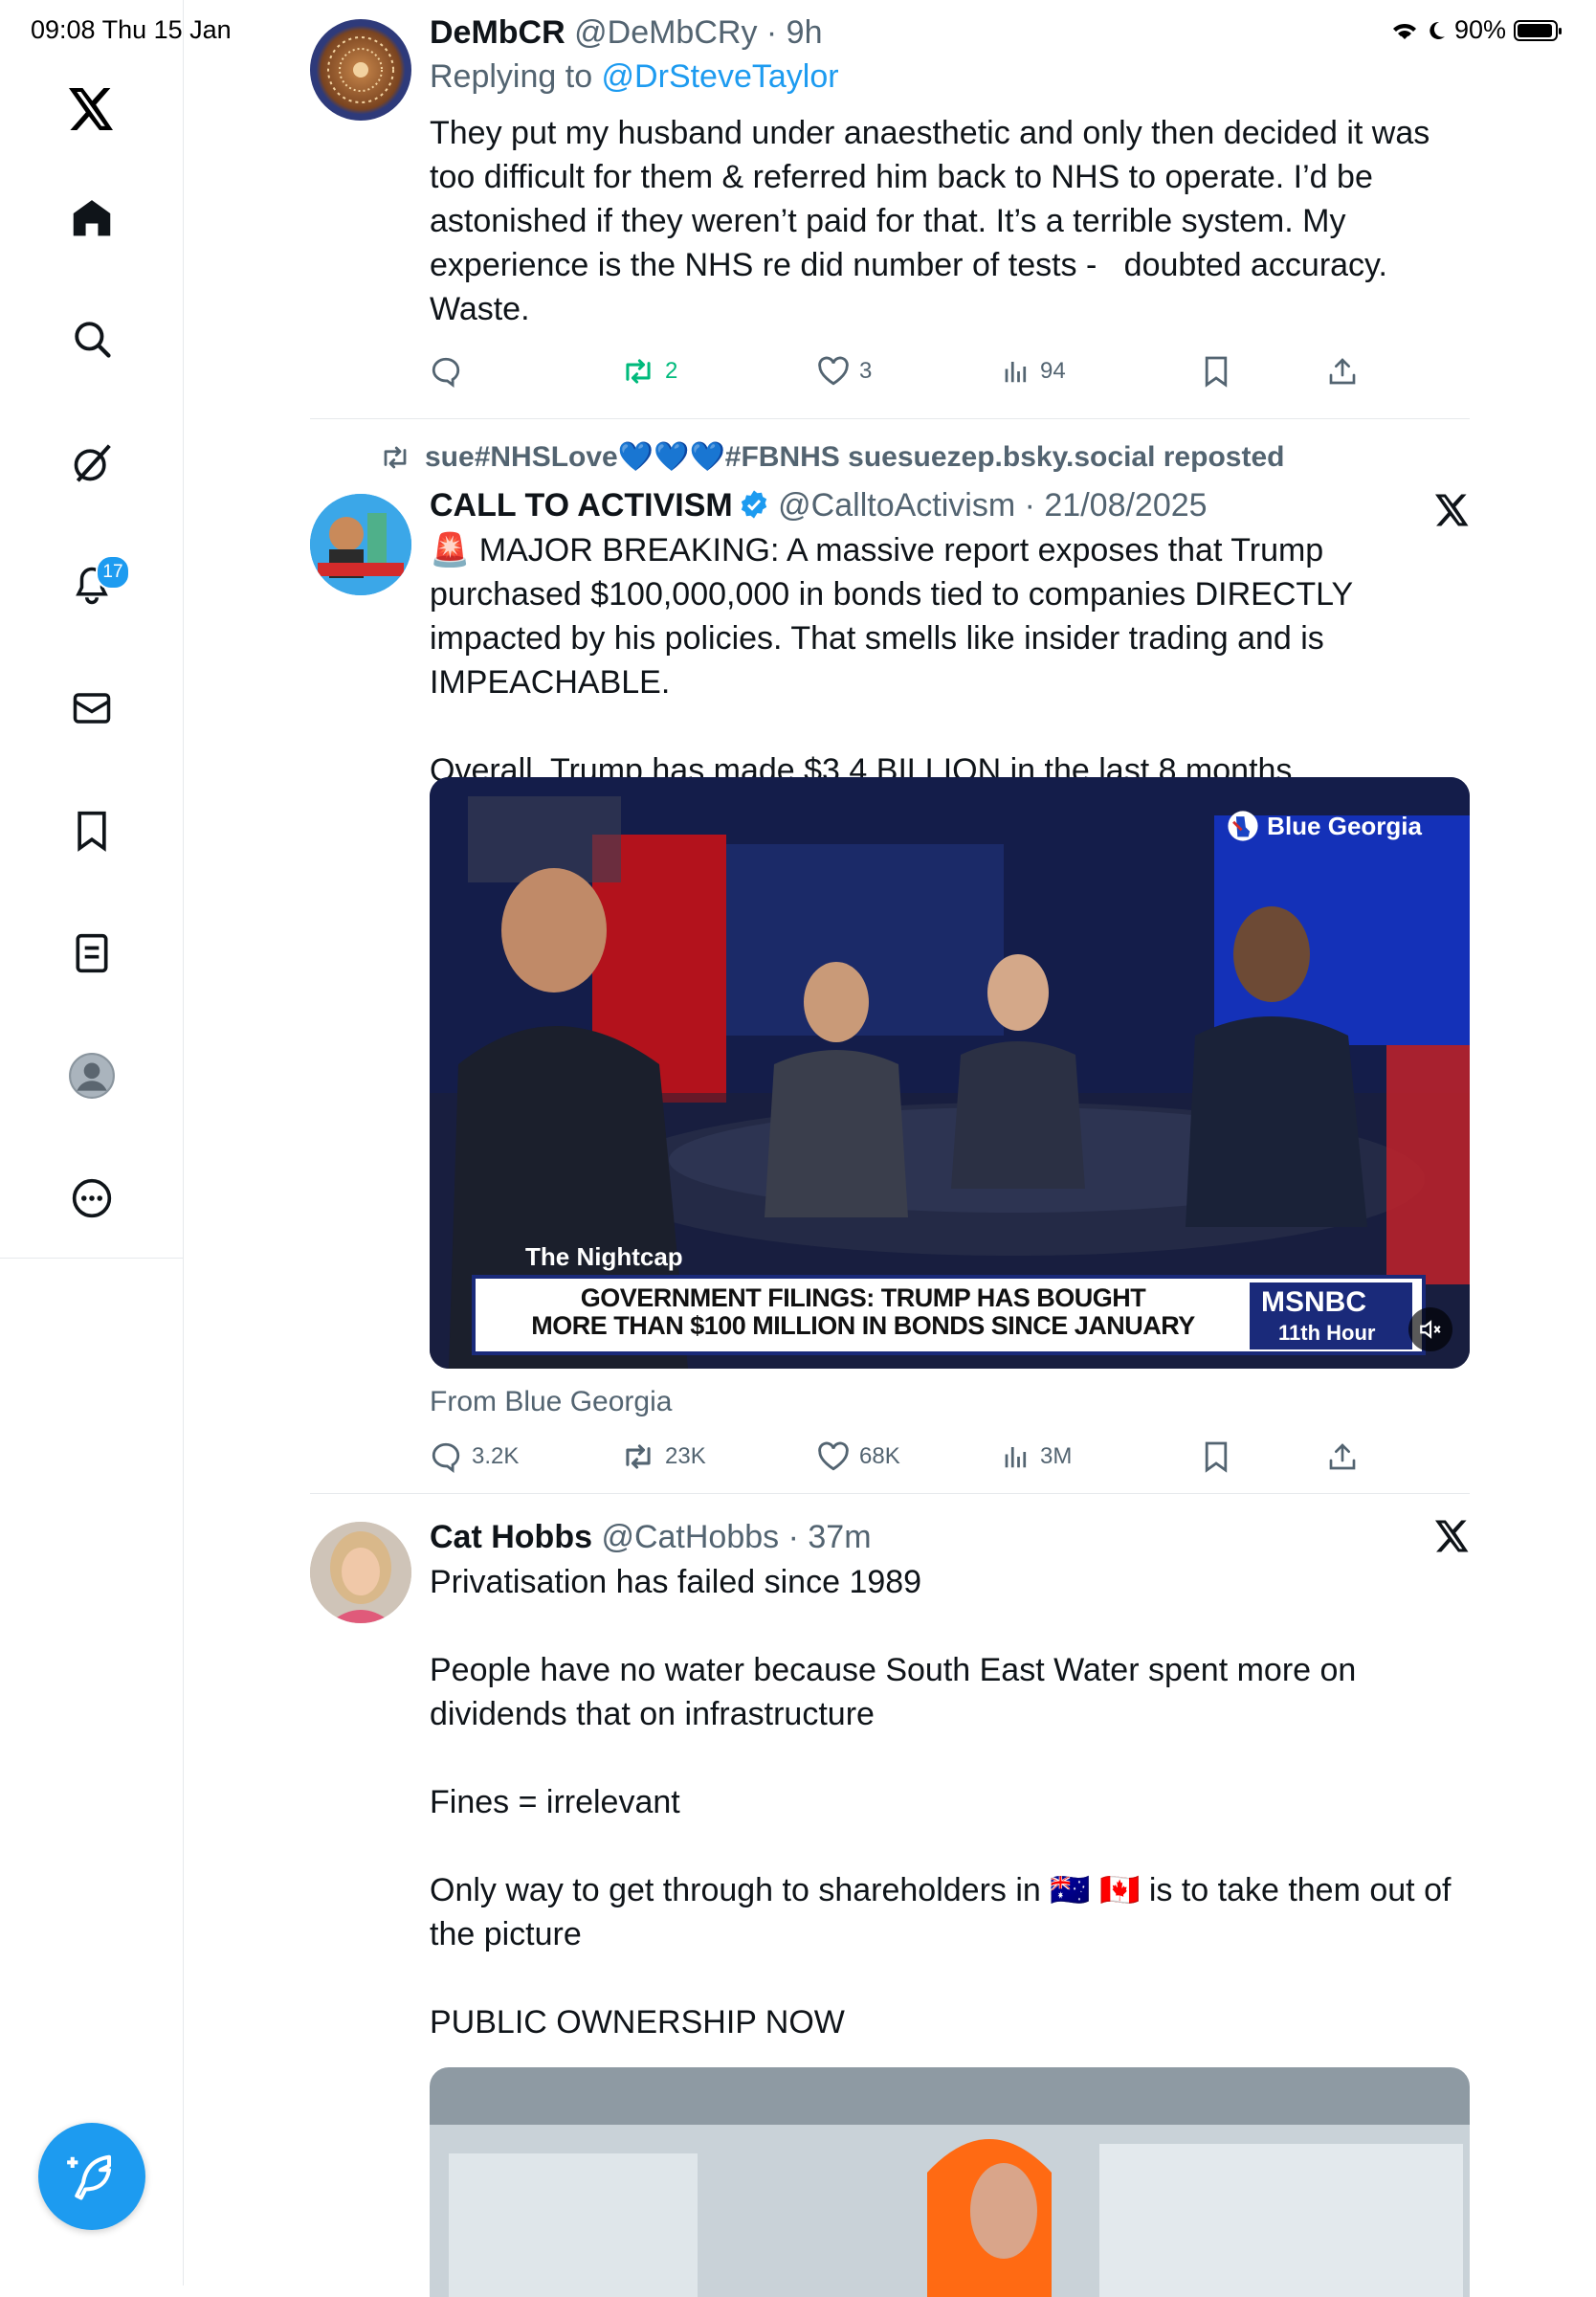 This screenshot has width=1596, height=2297. I want to click on sidebar-item-explore, so click(92, 338).